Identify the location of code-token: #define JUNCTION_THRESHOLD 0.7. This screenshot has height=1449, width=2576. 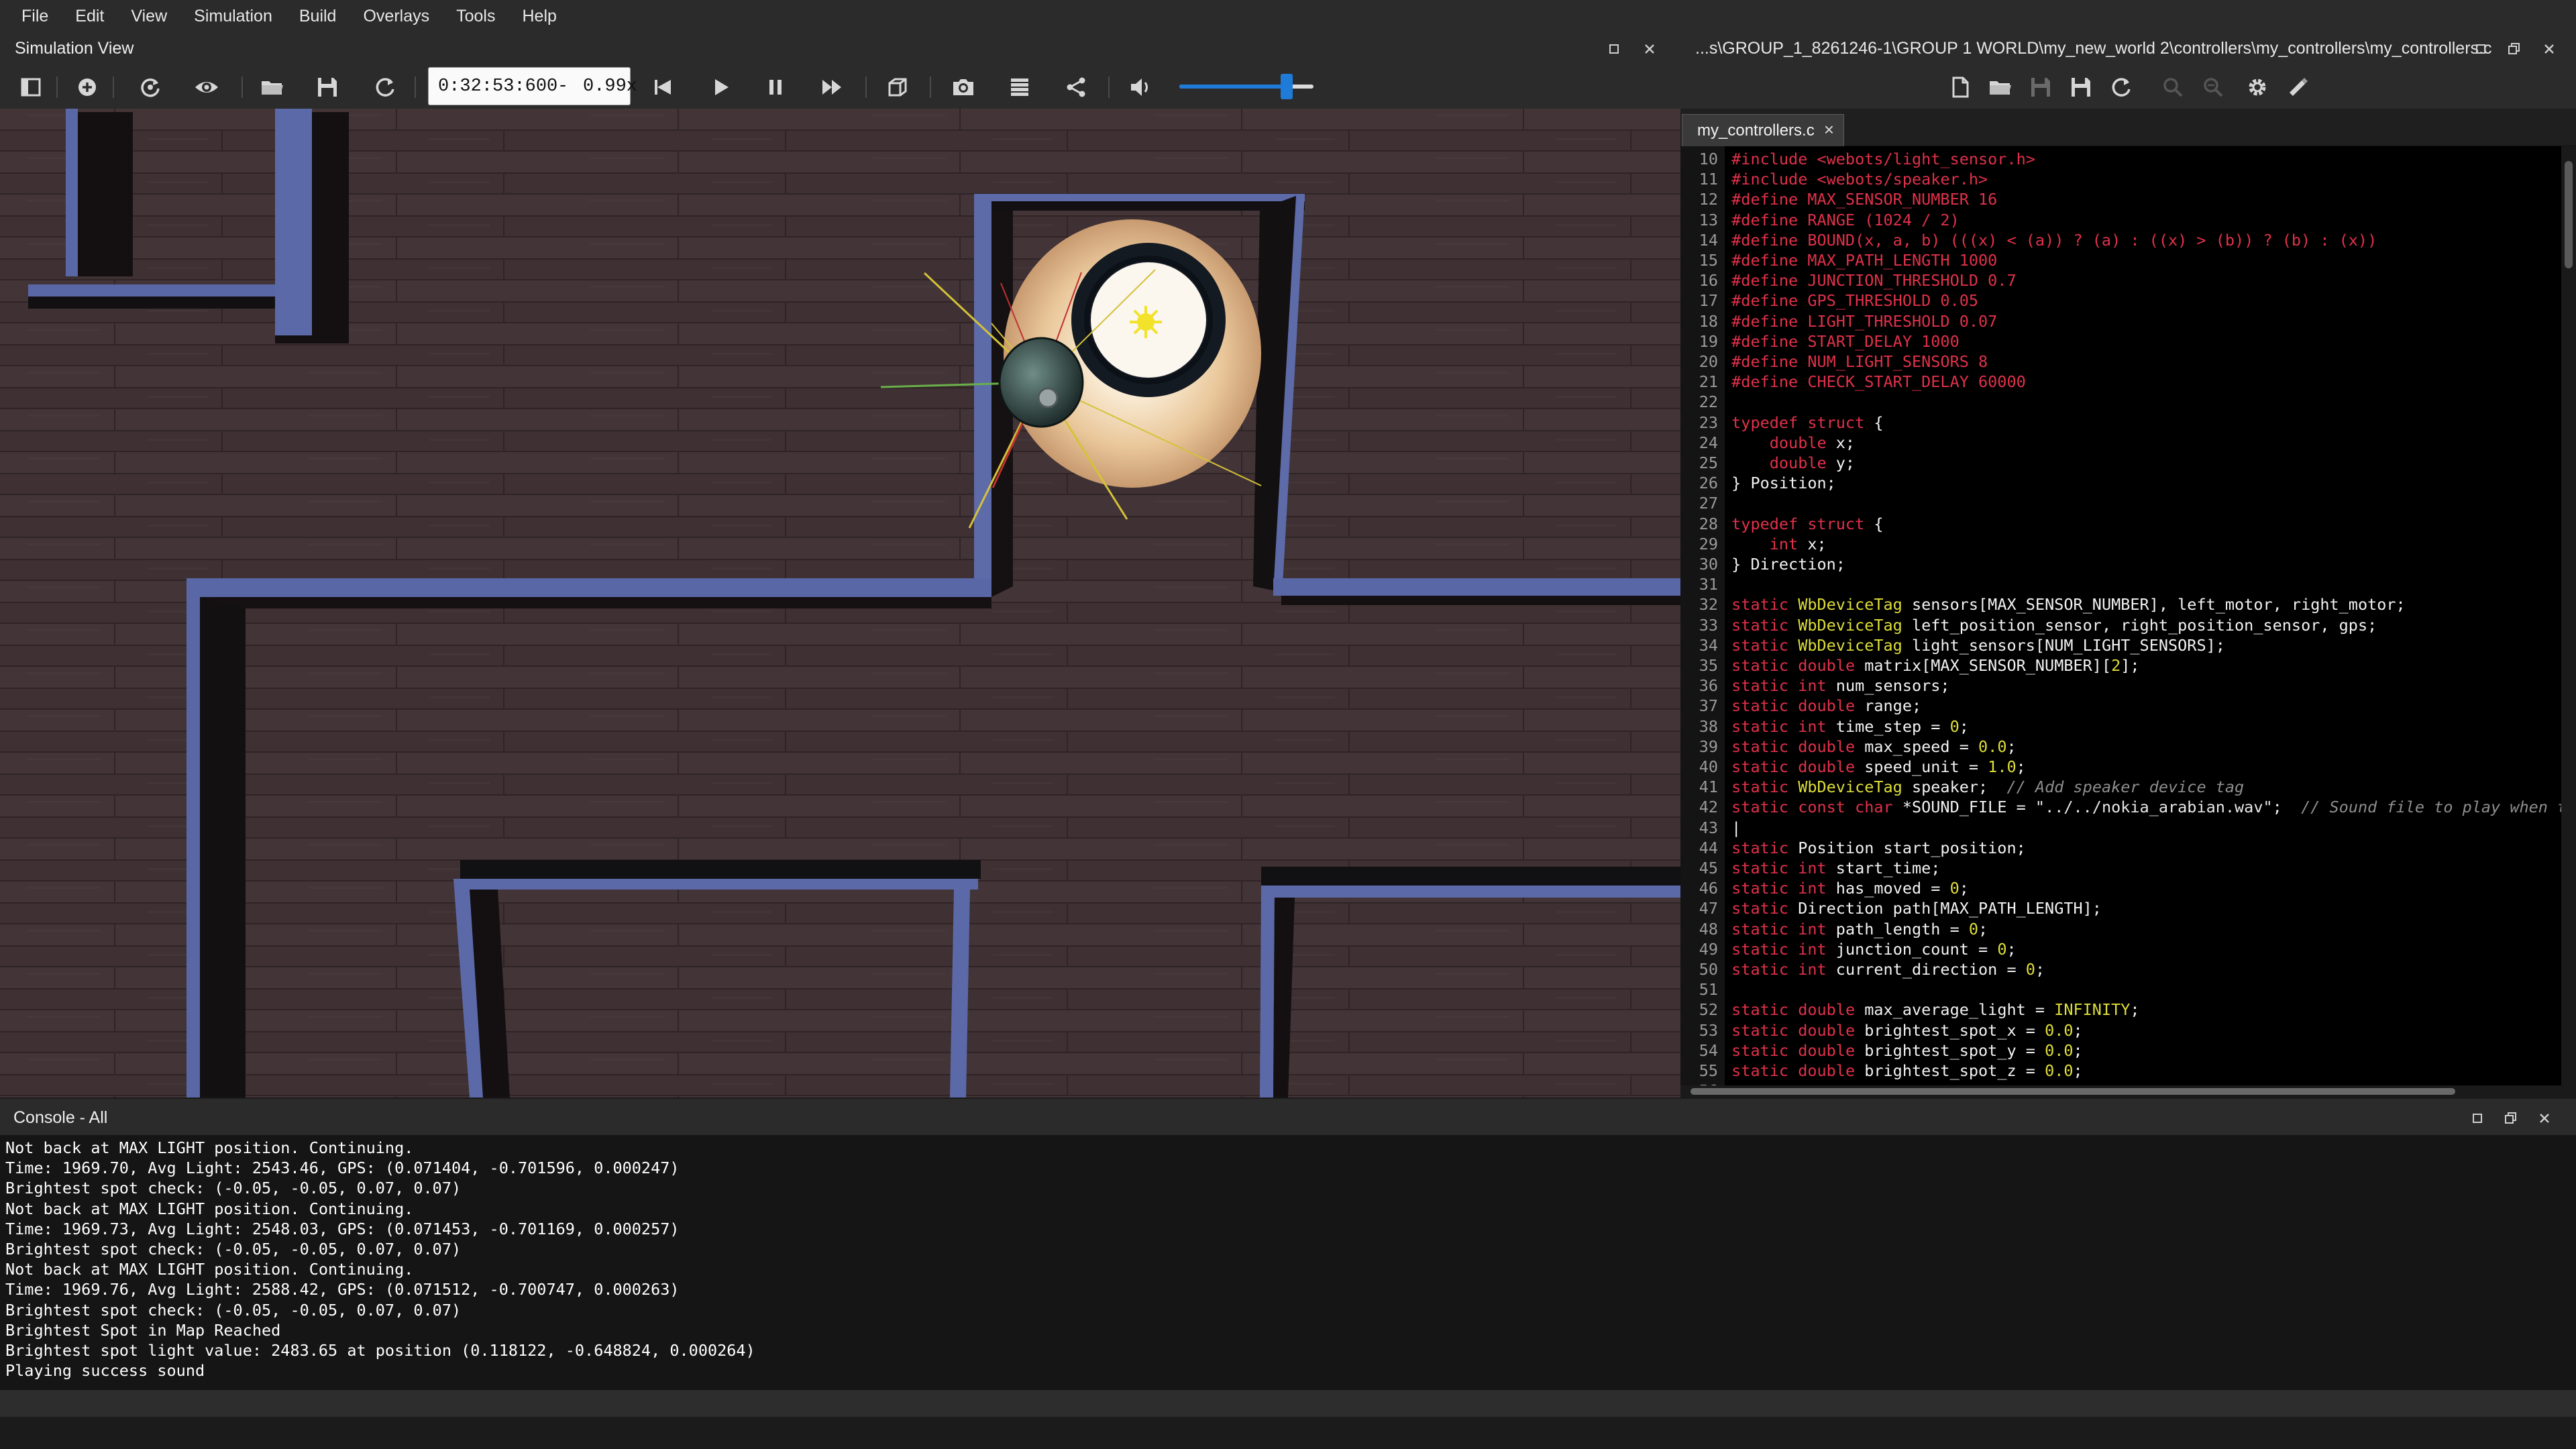
(1874, 280).